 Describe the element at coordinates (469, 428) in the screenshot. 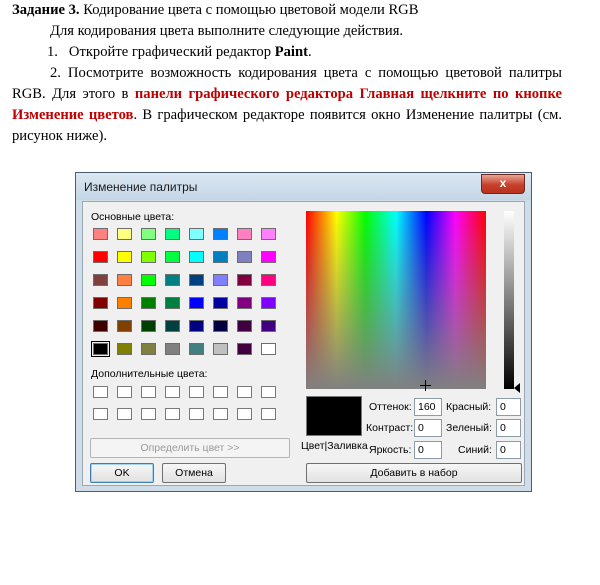

I see `green-label: Зеленый:` at that location.